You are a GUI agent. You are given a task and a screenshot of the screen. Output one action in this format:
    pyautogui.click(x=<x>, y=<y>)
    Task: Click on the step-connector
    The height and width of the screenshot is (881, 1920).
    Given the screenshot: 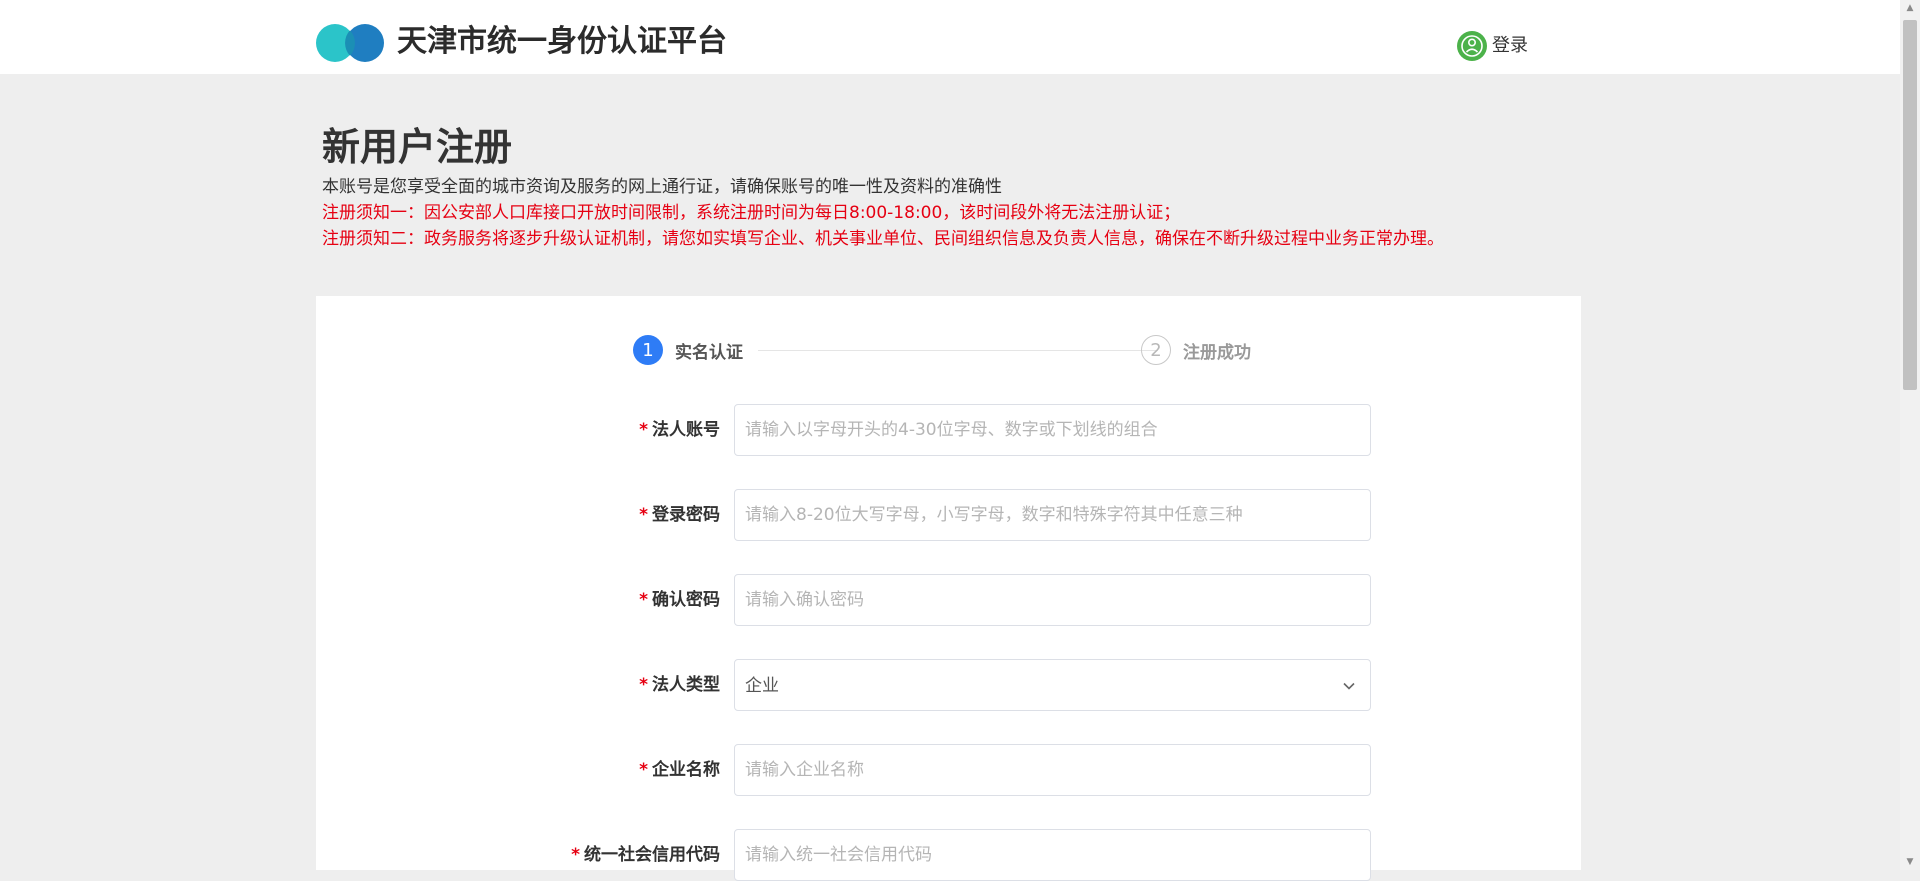 What is the action you would take?
    pyautogui.click(x=958, y=350)
    